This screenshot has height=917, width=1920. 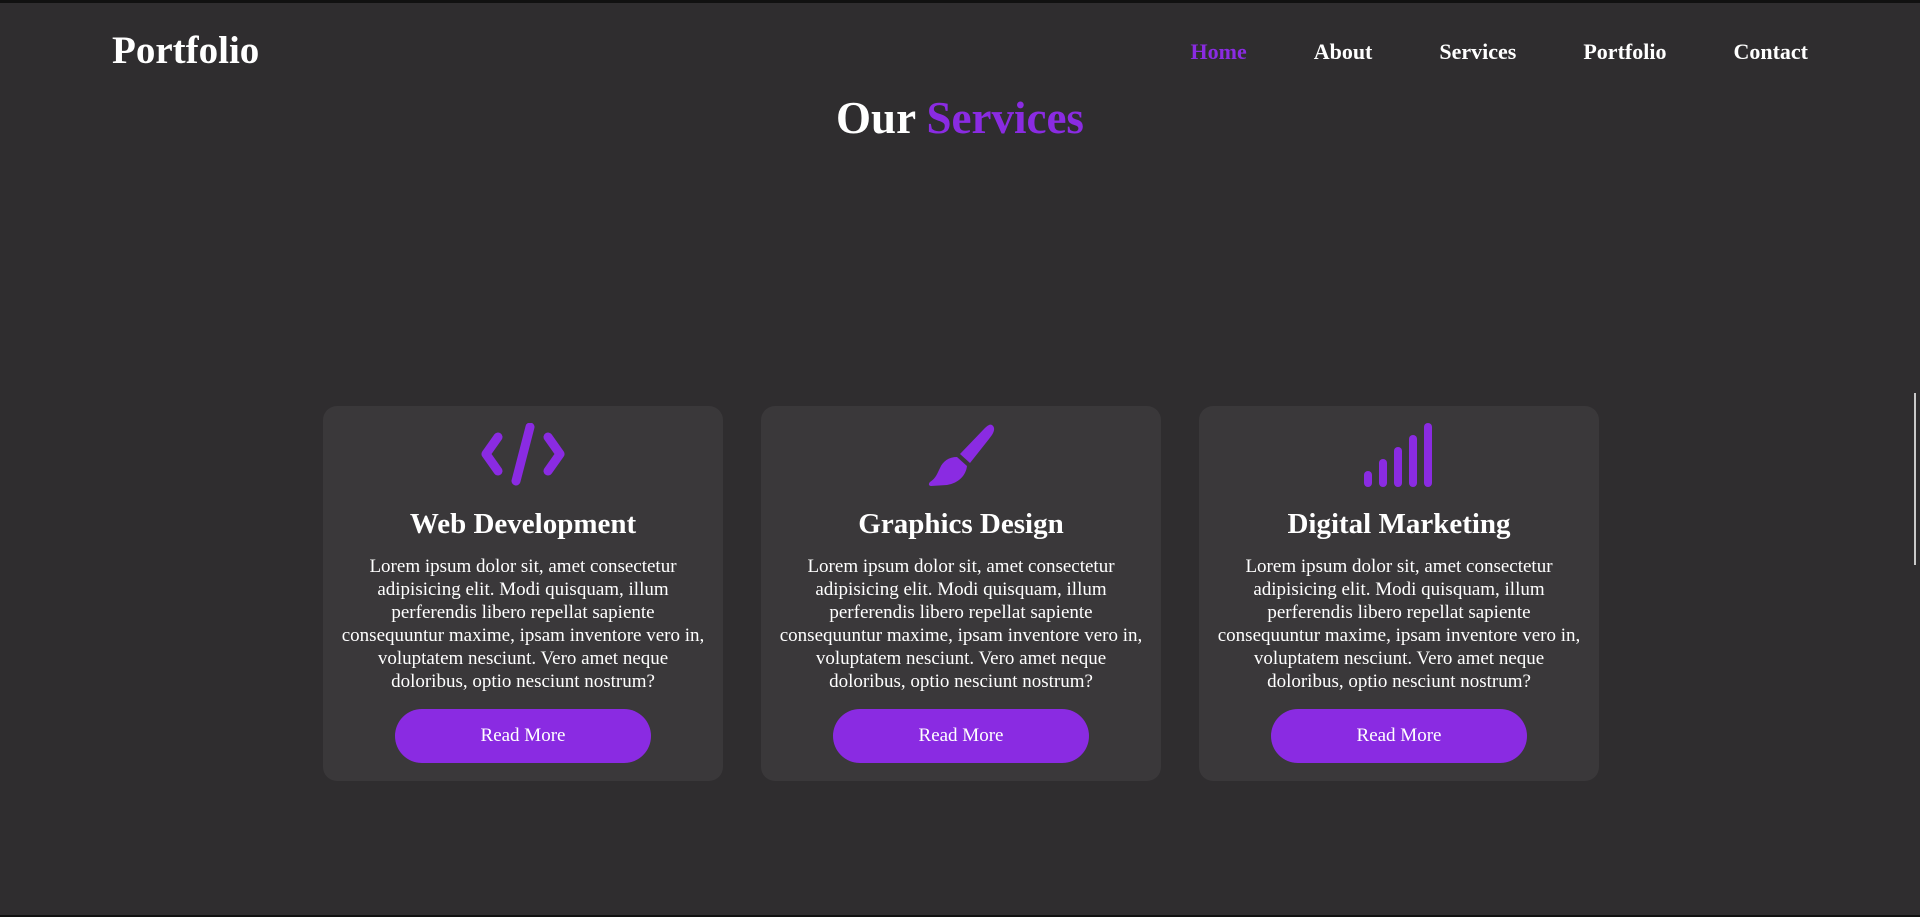 What do you see at coordinates (1770, 52) in the screenshot?
I see `nav-link-contact: Contact` at bounding box center [1770, 52].